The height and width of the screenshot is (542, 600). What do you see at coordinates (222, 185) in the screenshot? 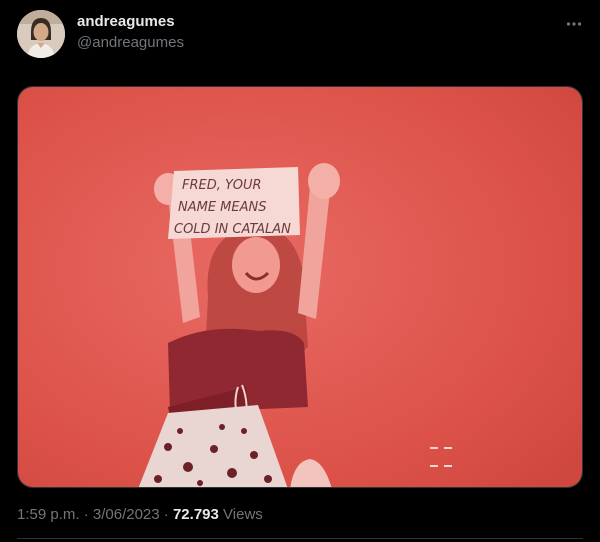
I see `sign-line-1: FRED, YOUR` at bounding box center [222, 185].